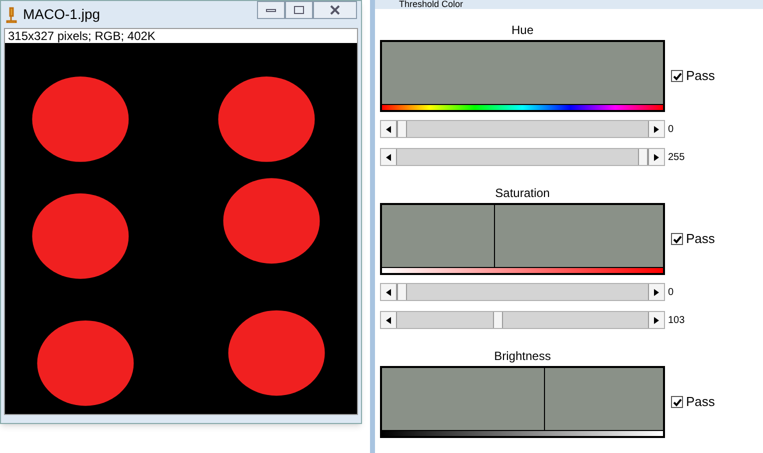  What do you see at coordinates (522, 193) in the screenshot?
I see `section-title: Saturation` at bounding box center [522, 193].